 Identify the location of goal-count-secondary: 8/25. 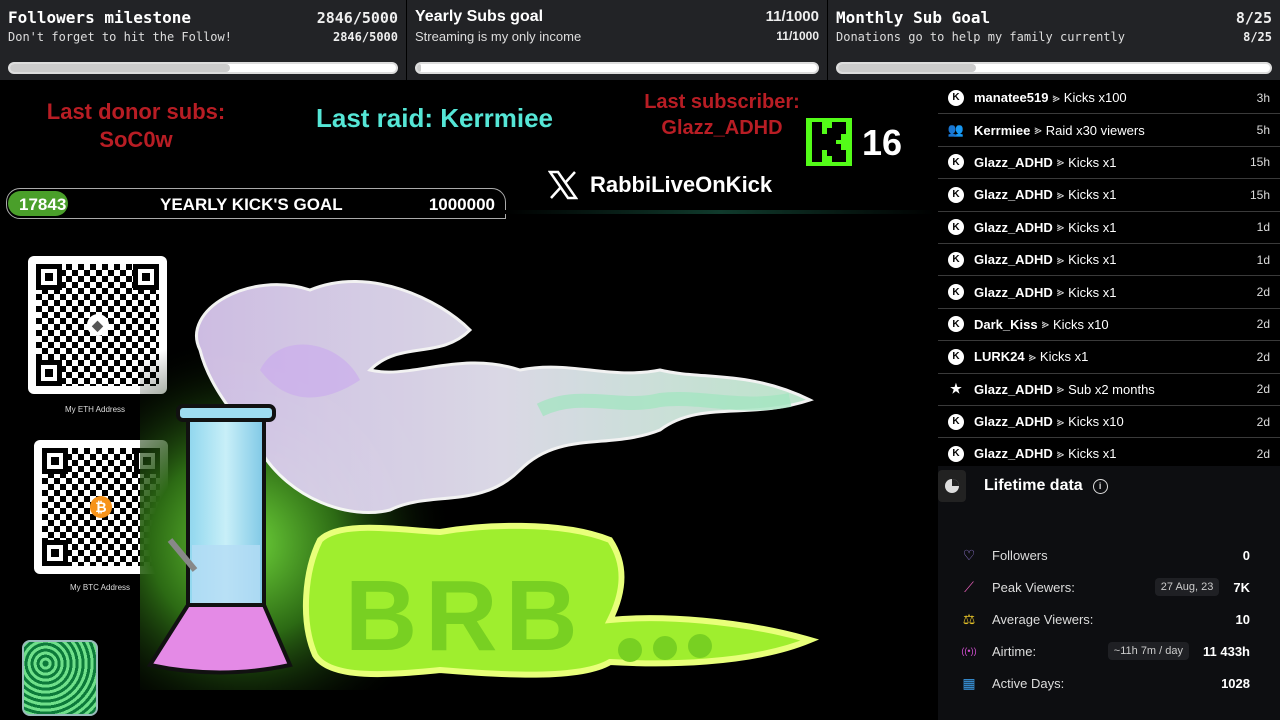
(1257, 37).